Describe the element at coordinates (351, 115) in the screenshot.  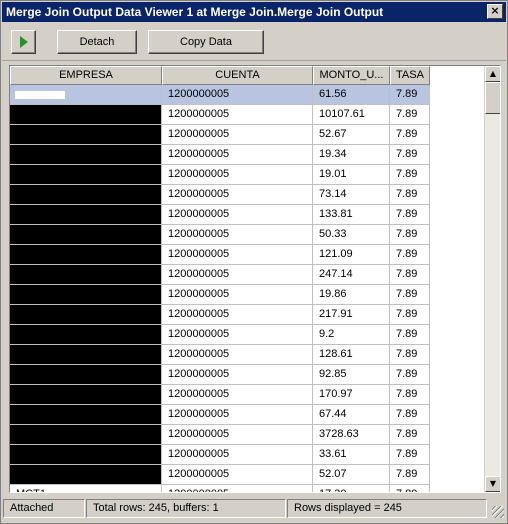
I see `cell-monto: 10107.61` at that location.